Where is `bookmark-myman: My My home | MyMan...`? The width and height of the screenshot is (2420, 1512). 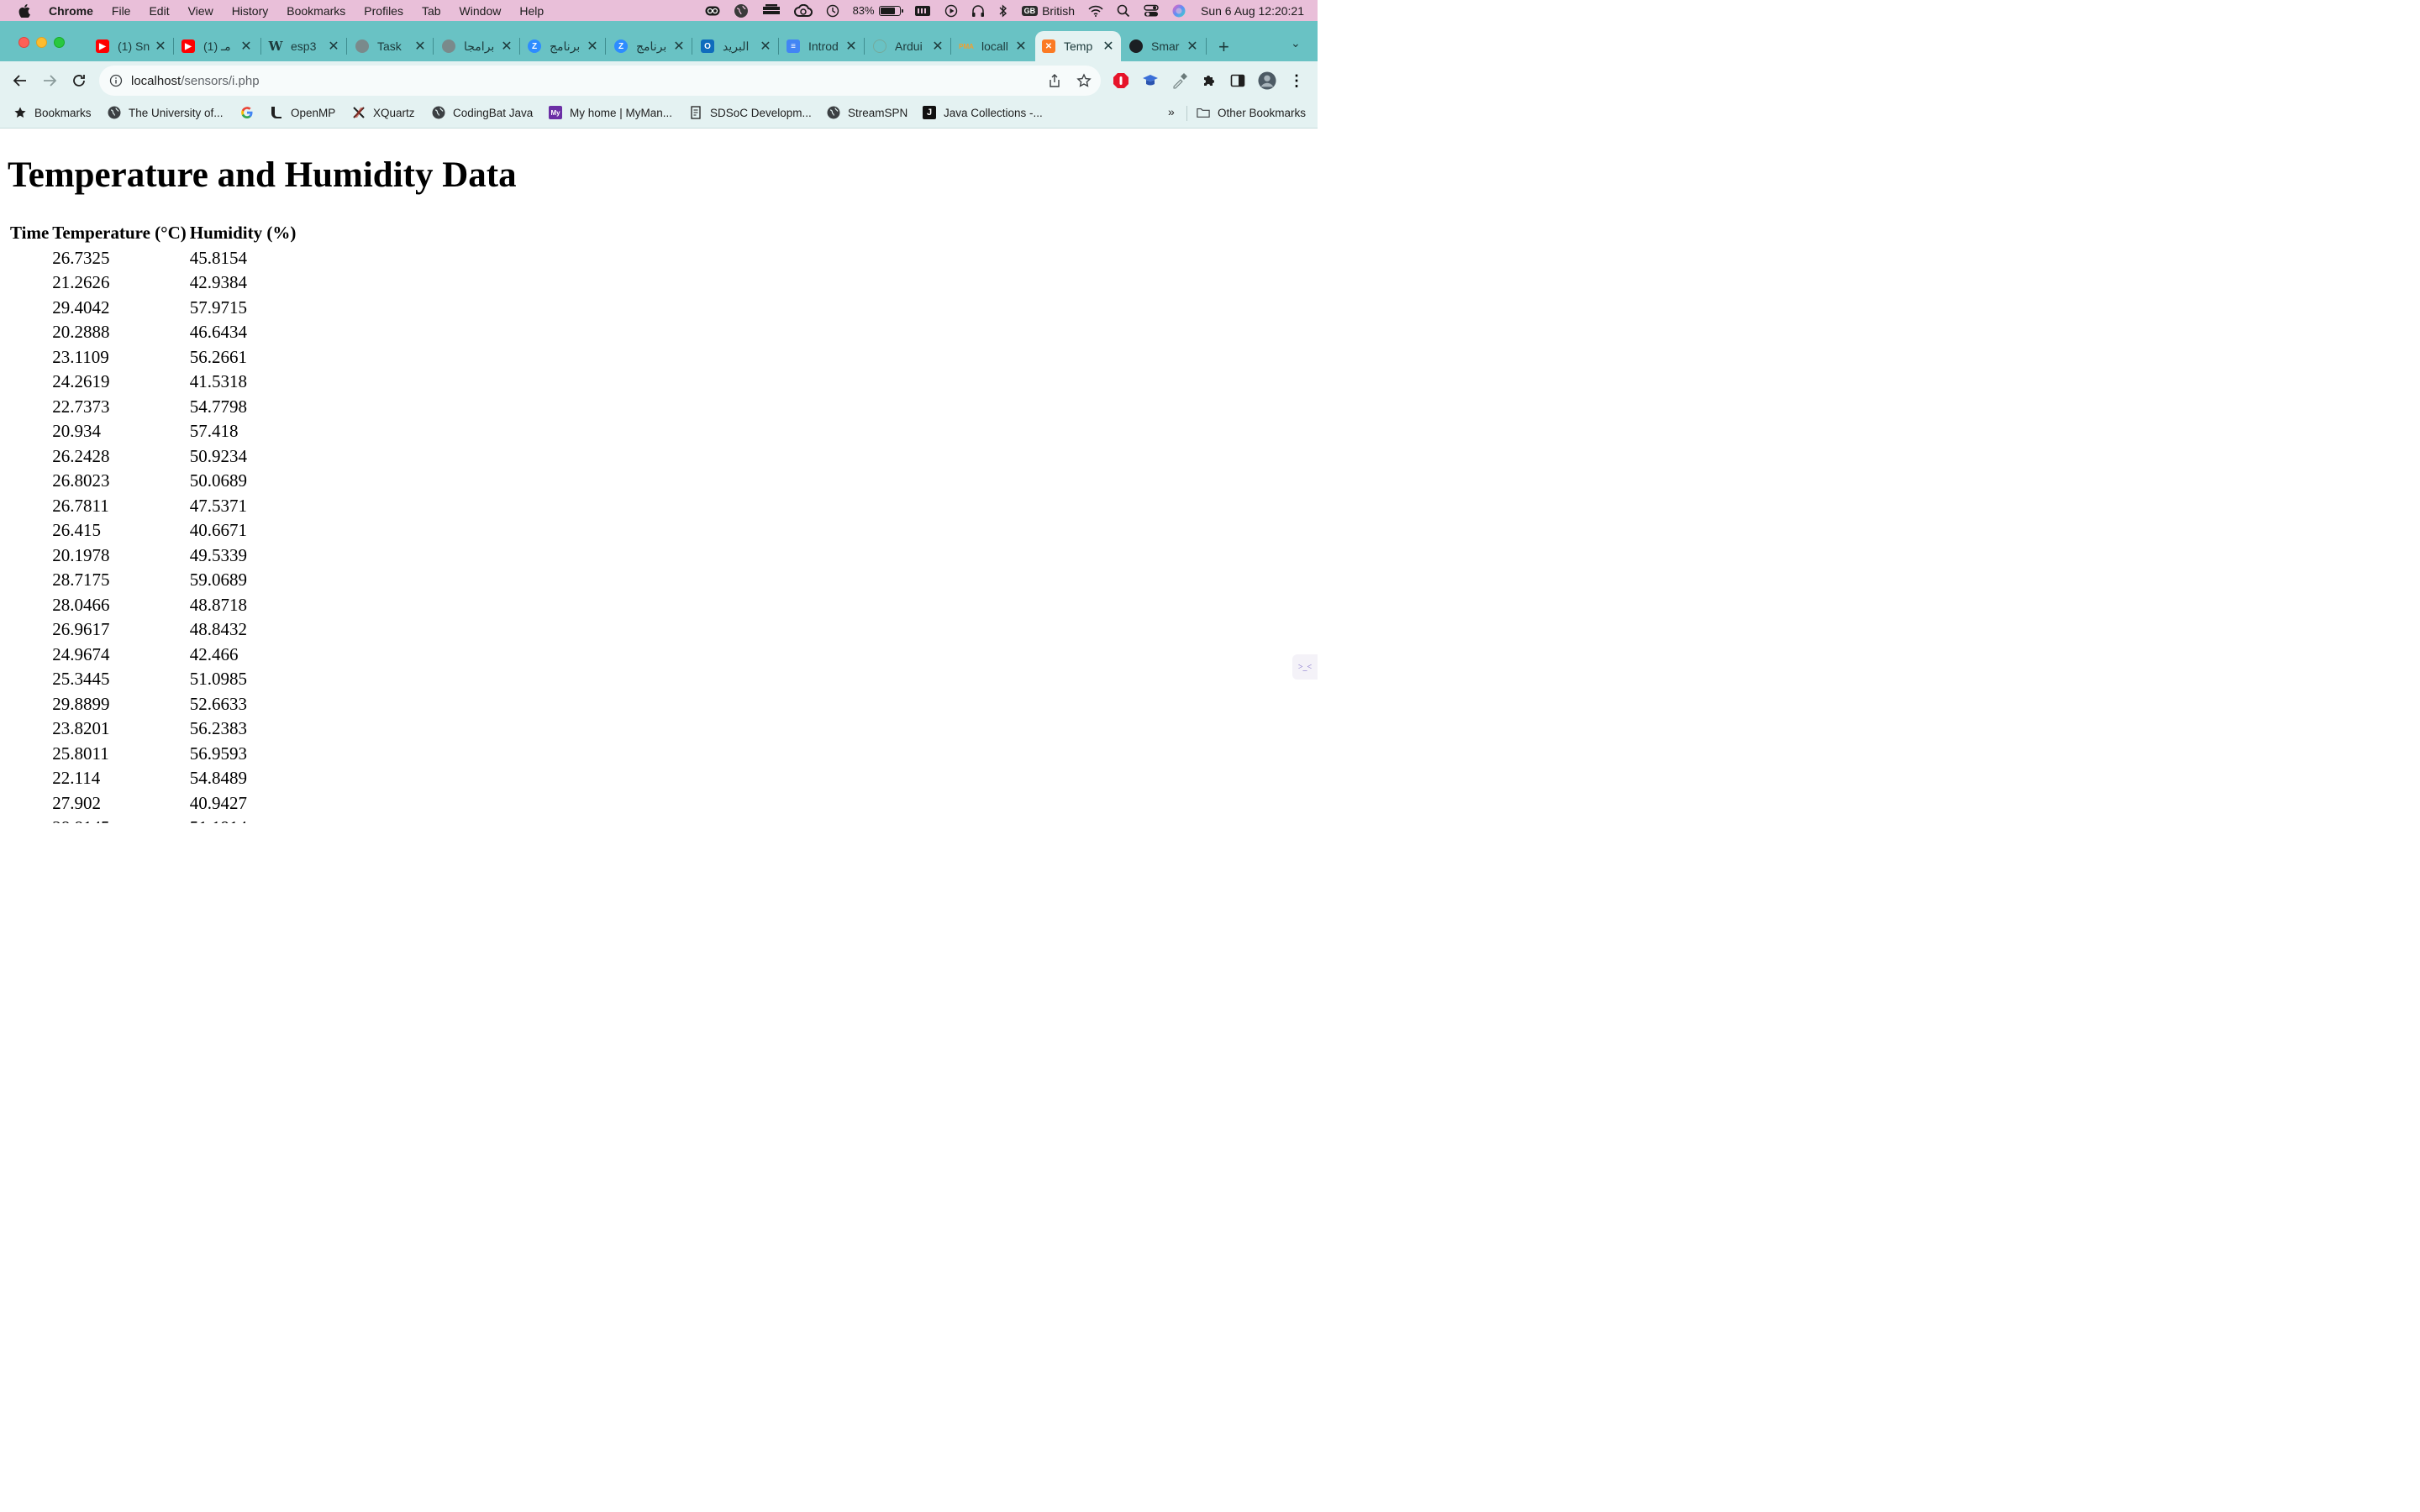 bookmark-myman: My My home | MyMan... is located at coordinates (611, 112).